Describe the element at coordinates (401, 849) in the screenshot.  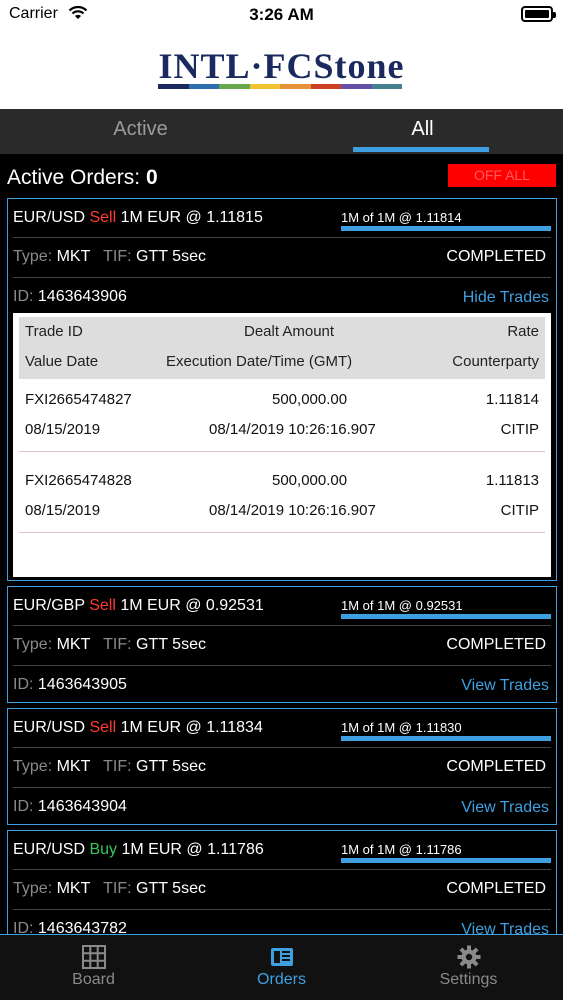
I see `fill-info: 1M of 1M @ 1.11786` at that location.